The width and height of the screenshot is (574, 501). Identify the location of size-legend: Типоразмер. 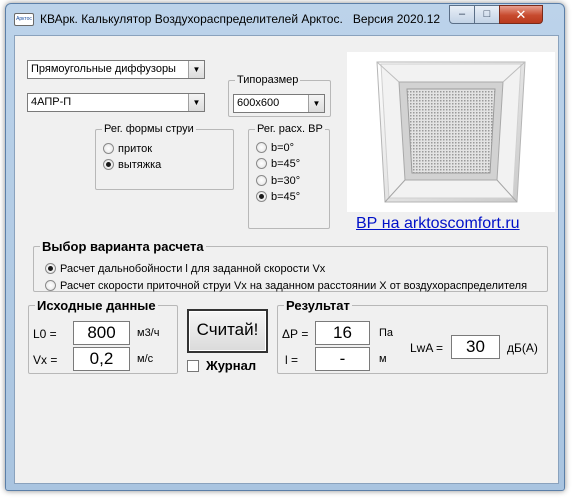
(268, 80).